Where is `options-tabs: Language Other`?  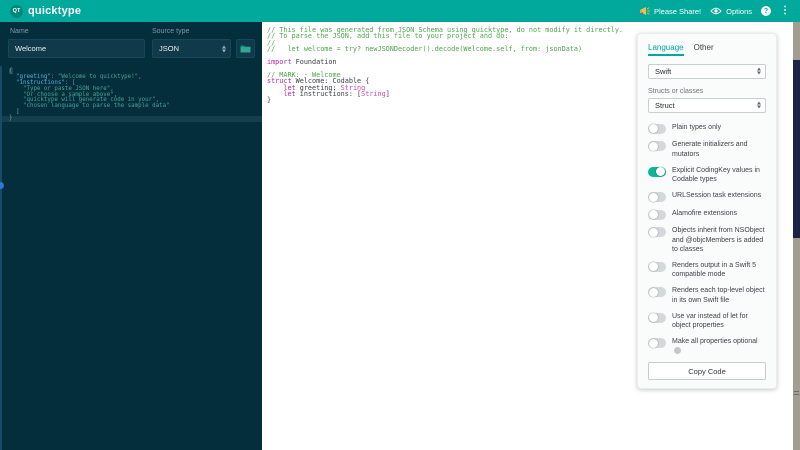 options-tabs: Language Other is located at coordinates (707, 49).